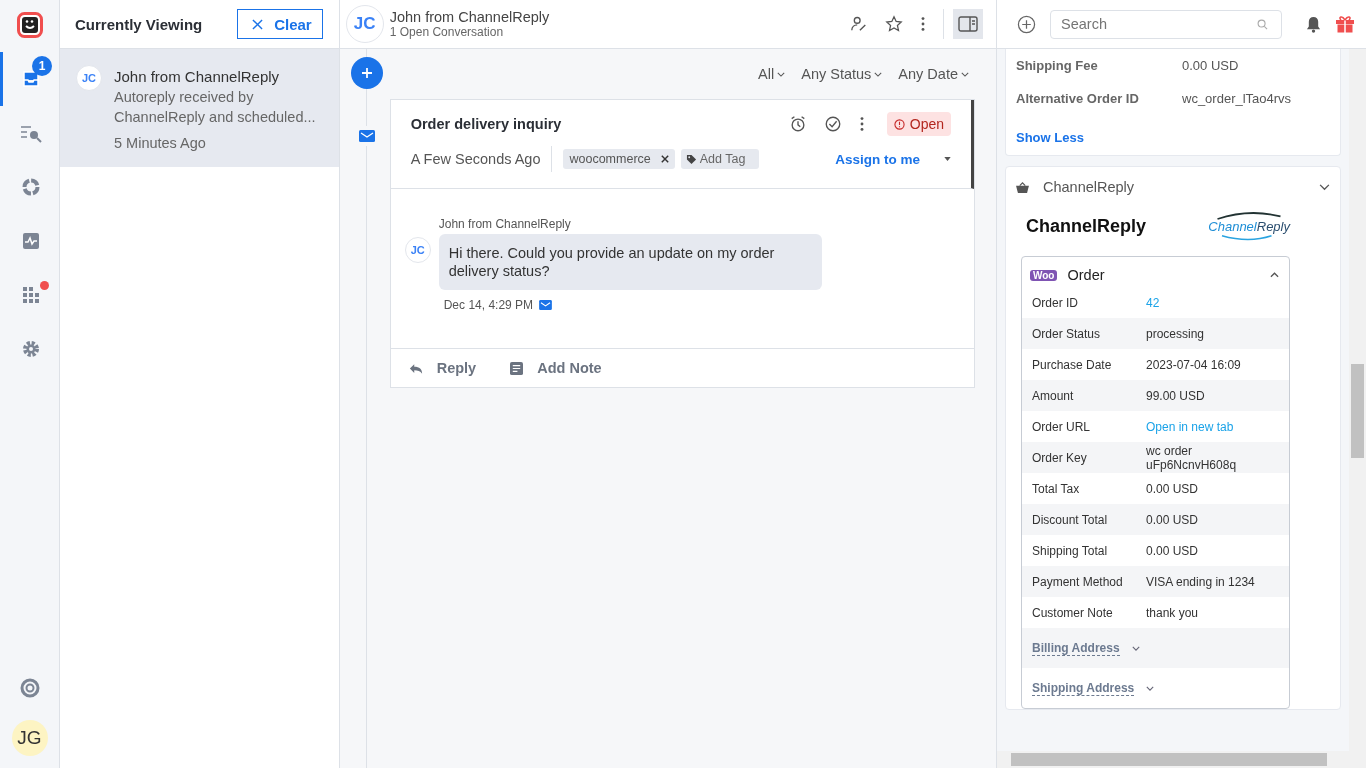 This screenshot has width=1366, height=768. I want to click on logo-icon, so click(29, 25).